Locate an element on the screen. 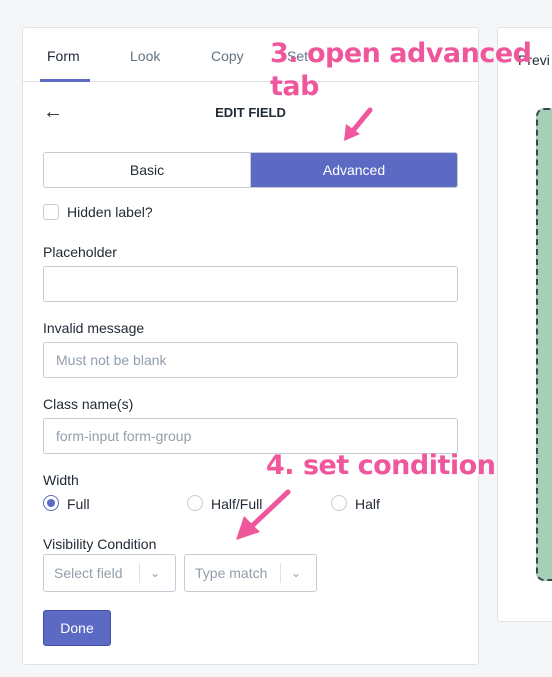  width-half-label: Half is located at coordinates (367, 504).